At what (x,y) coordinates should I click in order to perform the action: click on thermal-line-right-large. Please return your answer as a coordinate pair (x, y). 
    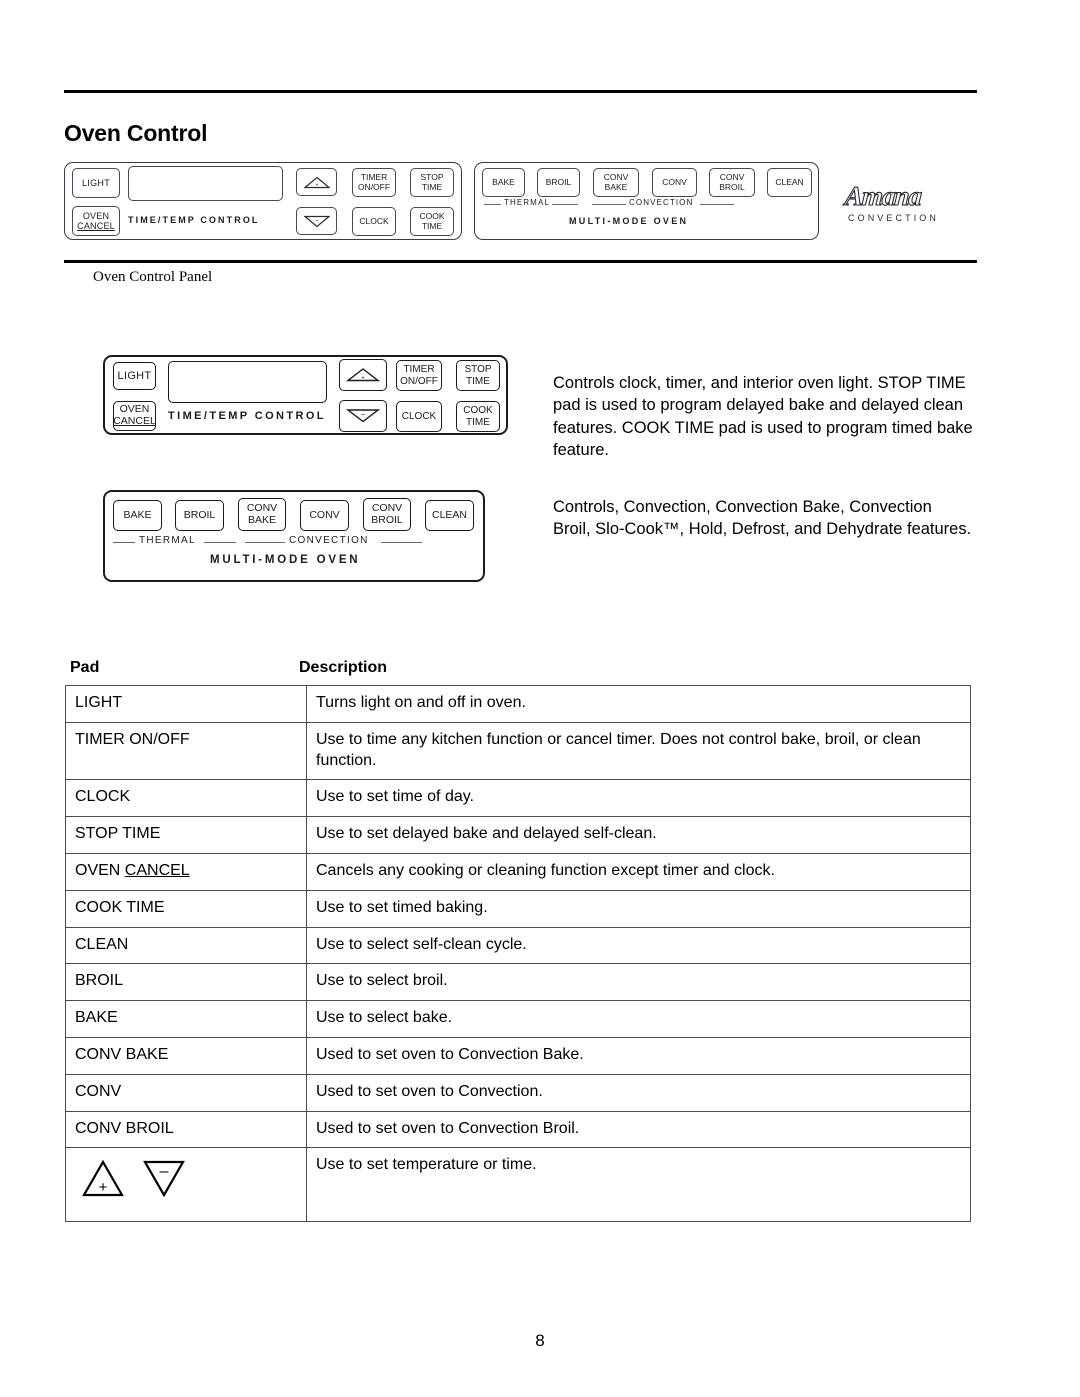
    Looking at the image, I should click on (220, 543).